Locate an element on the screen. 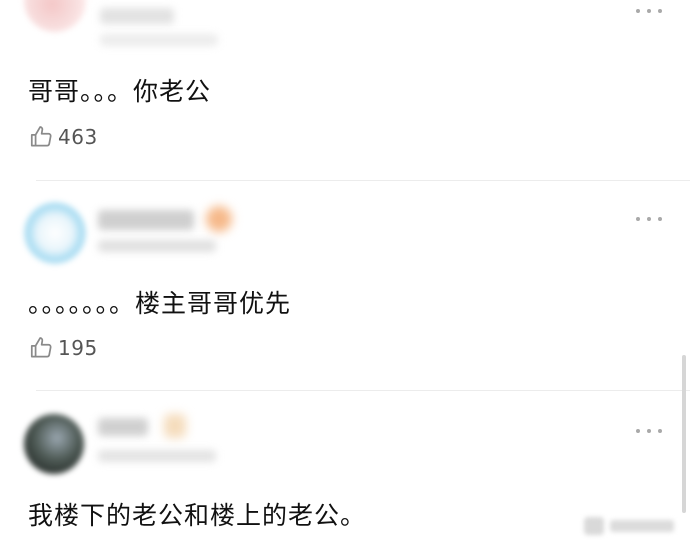 The width and height of the screenshot is (690, 543). comment-text: 我楼下的老公和楼上的老公。 is located at coordinates (197, 515).